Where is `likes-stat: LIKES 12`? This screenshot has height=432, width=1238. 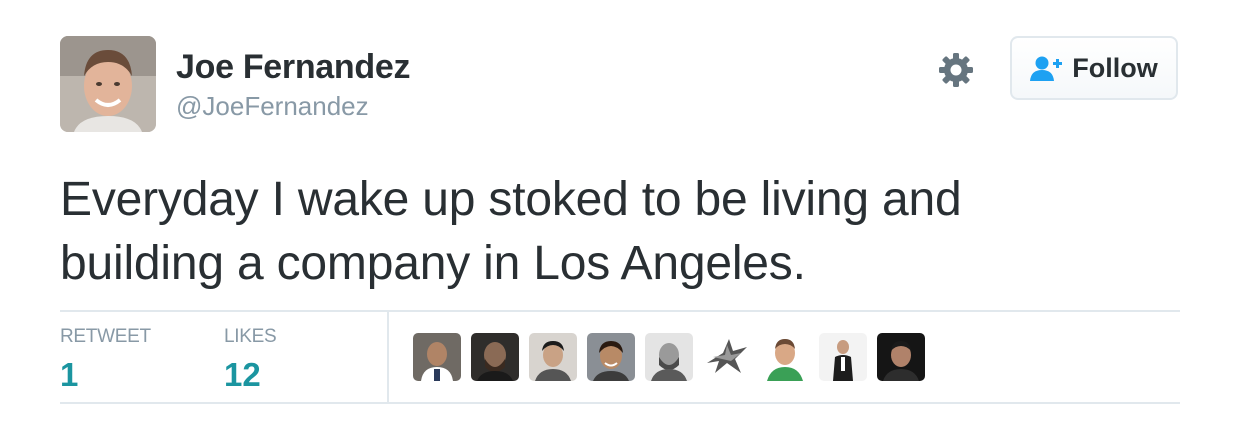
likes-stat: LIKES 12 is located at coordinates (250, 360).